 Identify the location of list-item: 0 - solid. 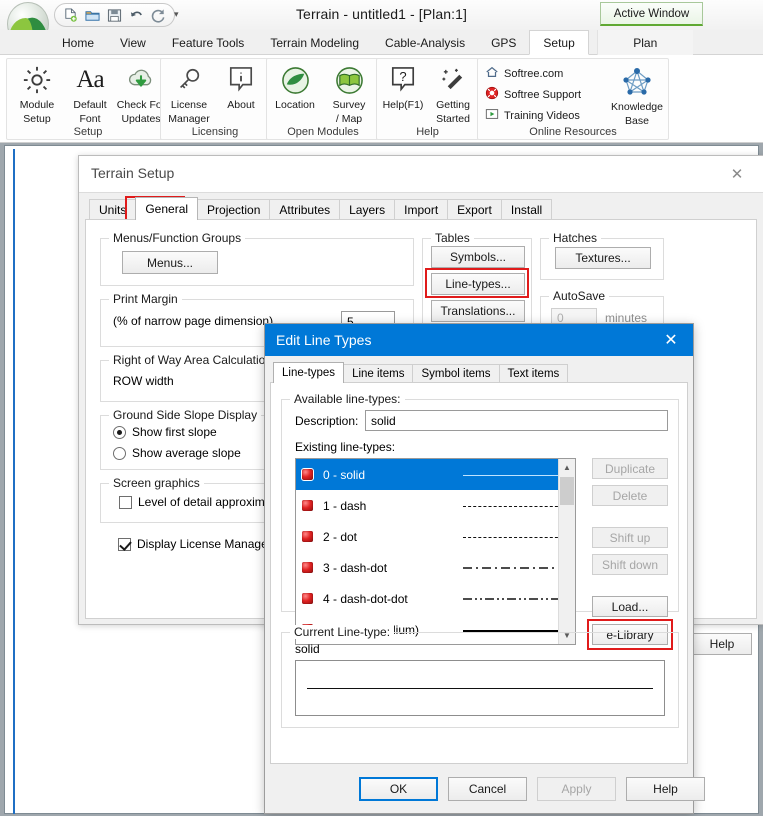
(435, 474).